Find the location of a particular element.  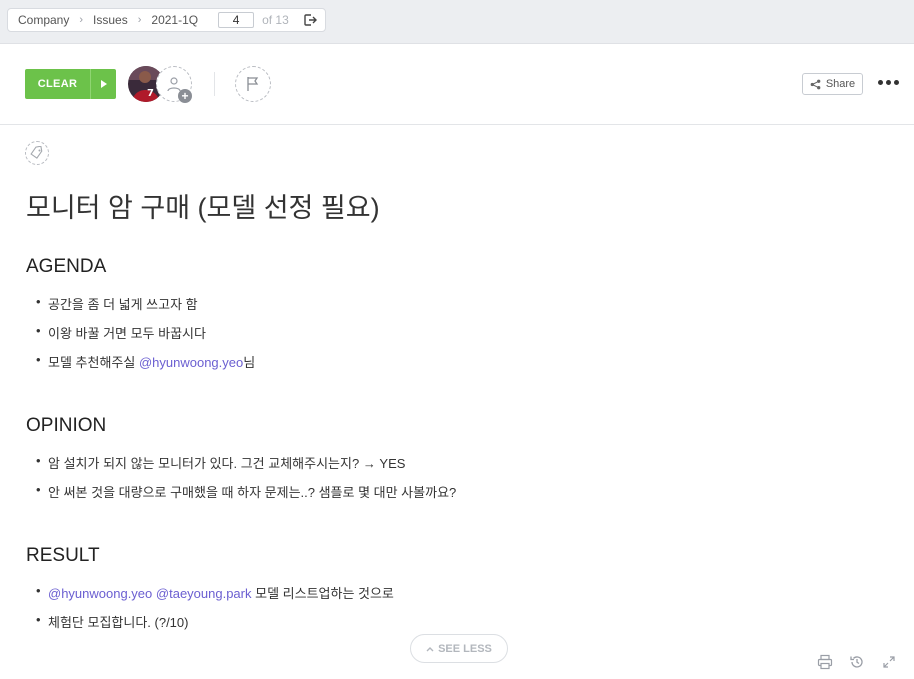

flag-button is located at coordinates (253, 84).